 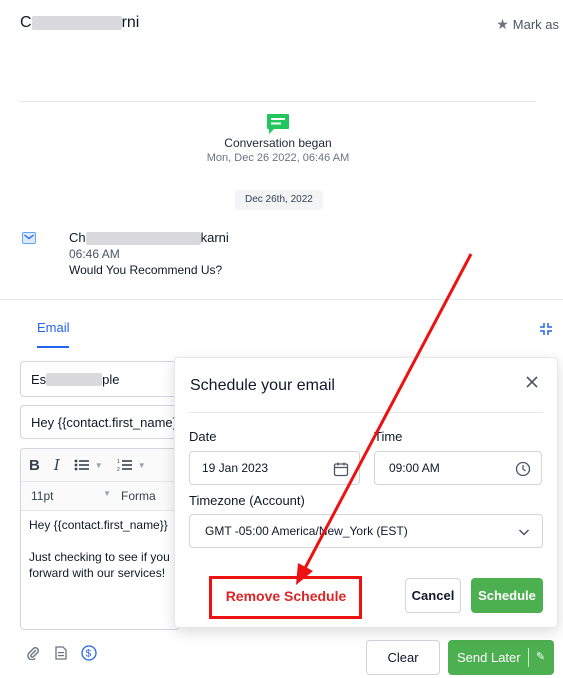 I want to click on svg-text: 2, so click(x=118, y=469).